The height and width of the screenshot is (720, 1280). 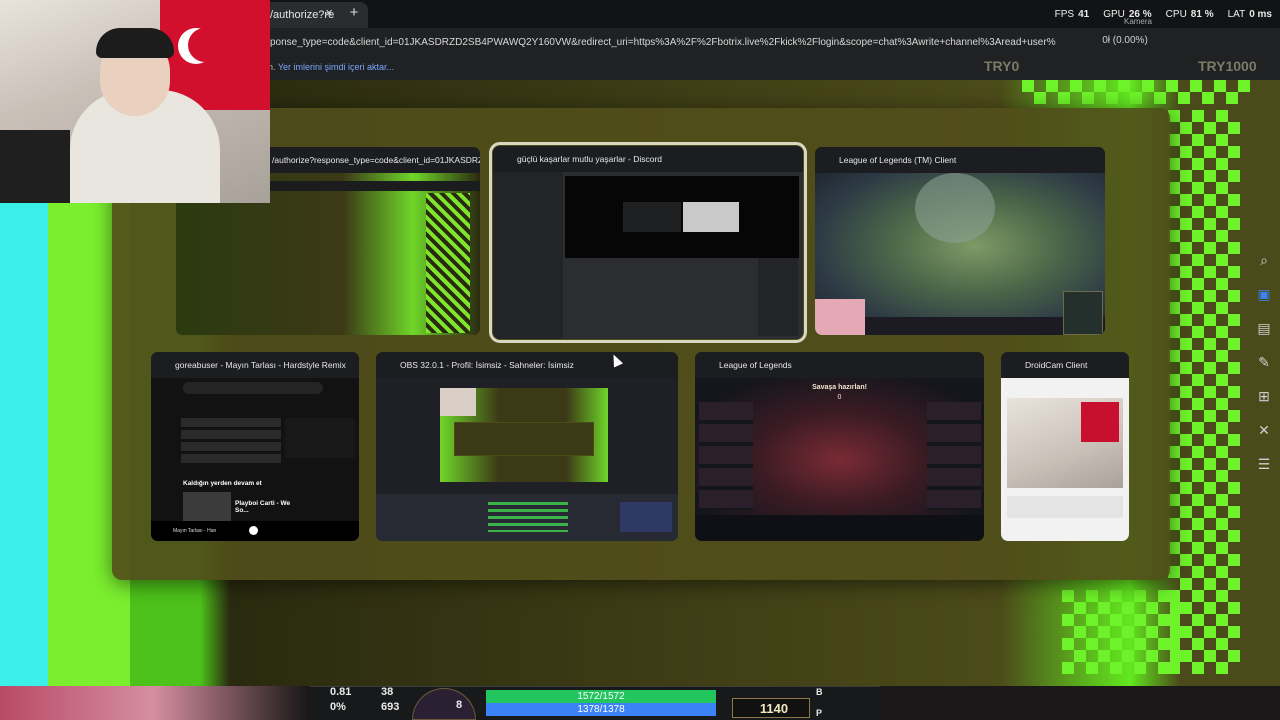 I want to click on close-icon: ×, so click(x=329, y=13).